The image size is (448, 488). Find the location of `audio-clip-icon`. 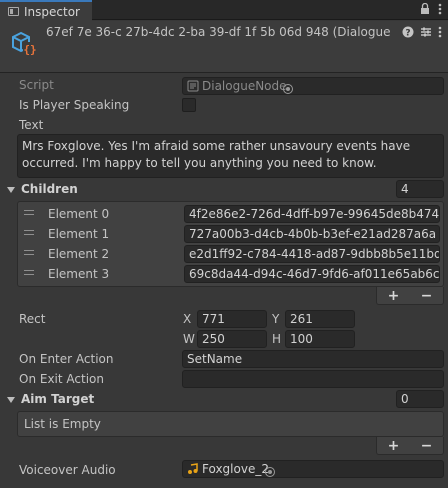

audio-clip-icon is located at coordinates (193, 468).